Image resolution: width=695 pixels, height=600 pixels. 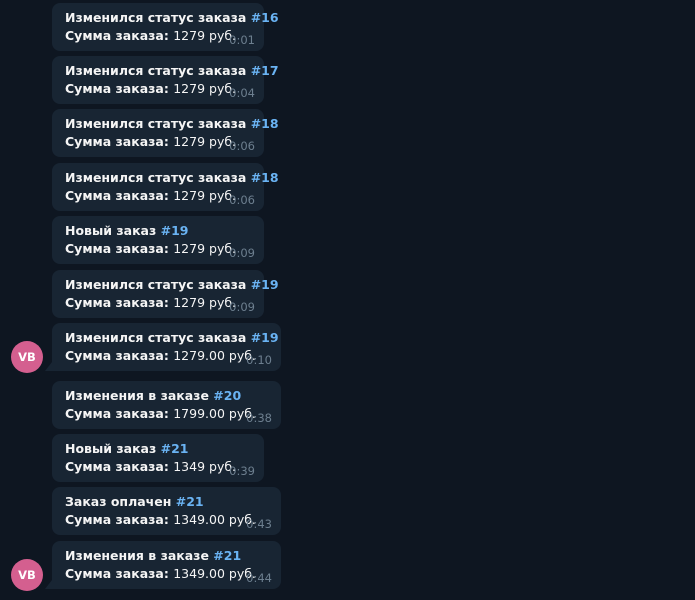 What do you see at coordinates (265, 17) in the screenshot?
I see `order-hashtag: #16` at bounding box center [265, 17].